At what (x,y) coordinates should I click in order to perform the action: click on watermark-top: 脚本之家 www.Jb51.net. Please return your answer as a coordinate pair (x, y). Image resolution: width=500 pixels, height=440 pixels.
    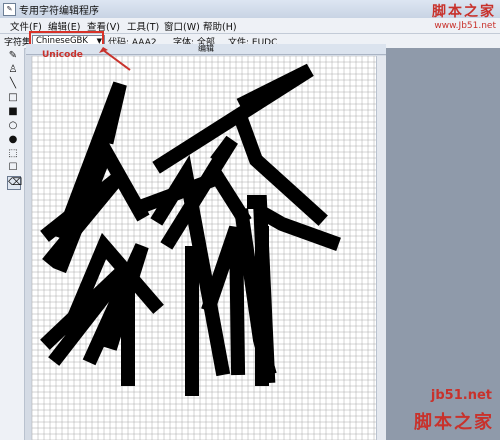
    Looking at the image, I should click on (464, 16).